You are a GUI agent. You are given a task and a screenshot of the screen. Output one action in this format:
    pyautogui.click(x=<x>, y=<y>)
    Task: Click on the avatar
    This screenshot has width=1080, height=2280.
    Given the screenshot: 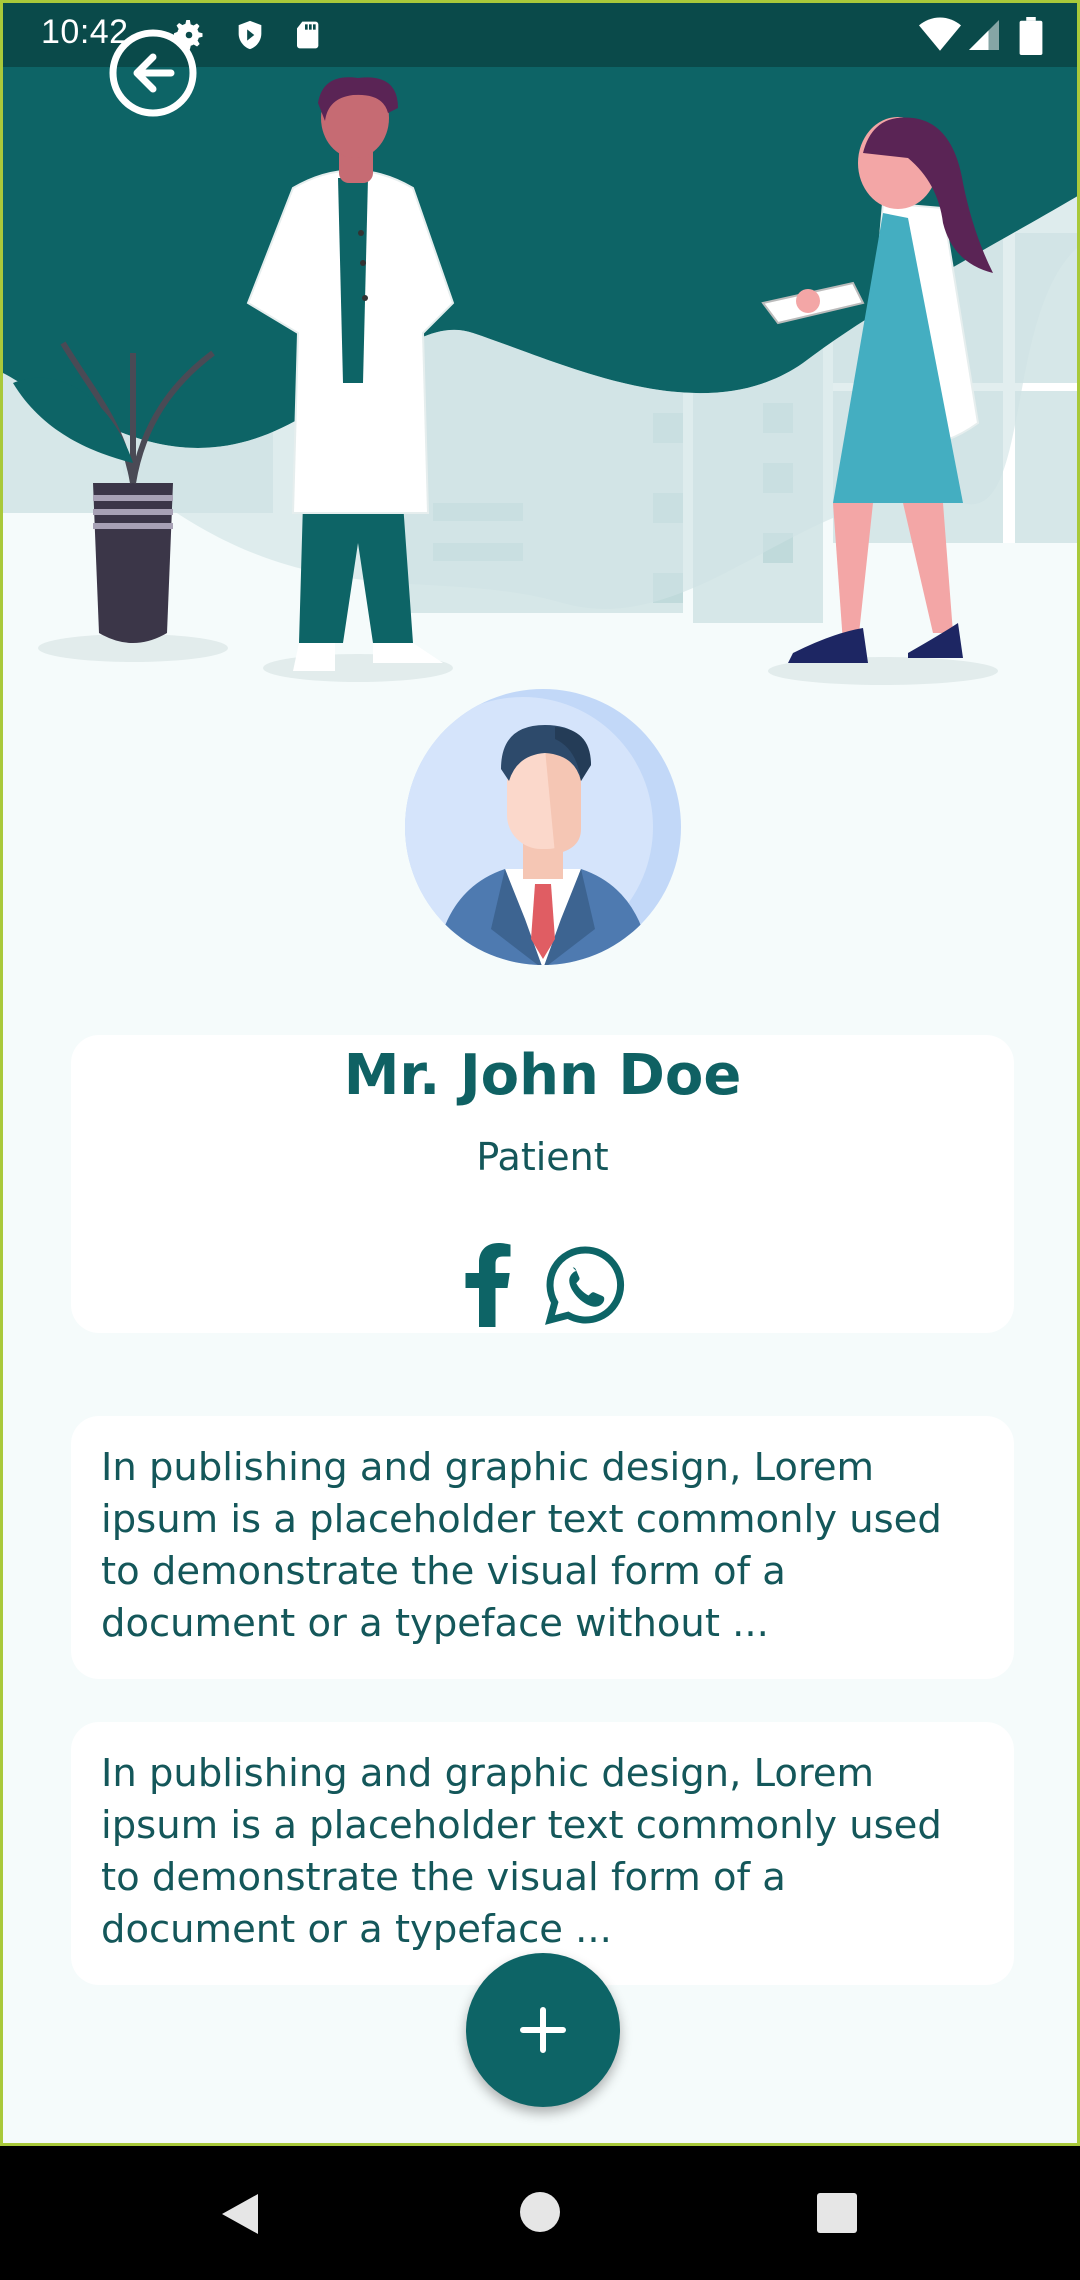 What is the action you would take?
    pyautogui.click(x=543, y=827)
    